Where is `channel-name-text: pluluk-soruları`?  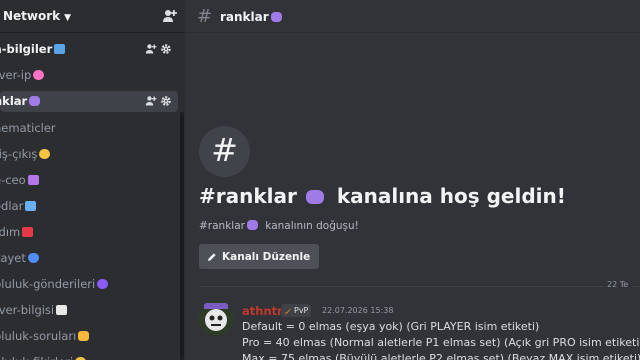
channel-name-text: pluluk-soruları is located at coordinates (38, 336).